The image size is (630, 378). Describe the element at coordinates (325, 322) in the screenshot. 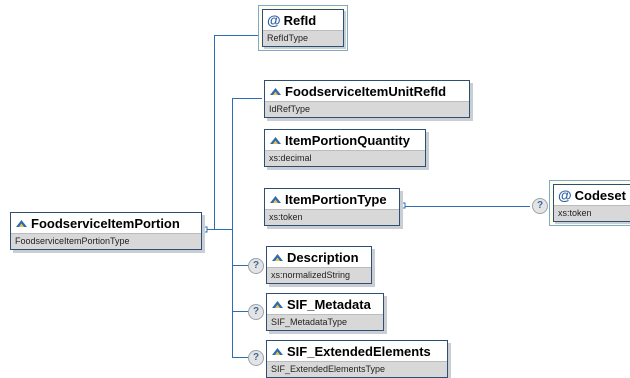

I see `element-type: SIF_MetadataType` at that location.